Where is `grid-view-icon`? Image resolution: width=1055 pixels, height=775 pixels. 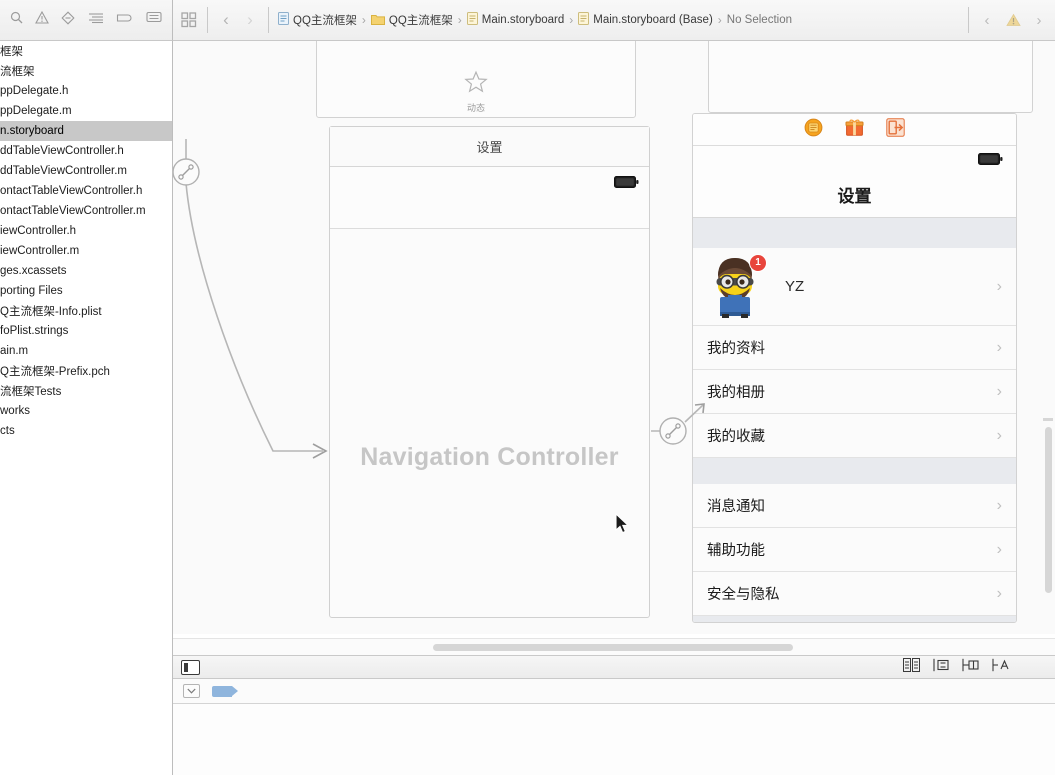
grid-view-icon is located at coordinates (189, 20).